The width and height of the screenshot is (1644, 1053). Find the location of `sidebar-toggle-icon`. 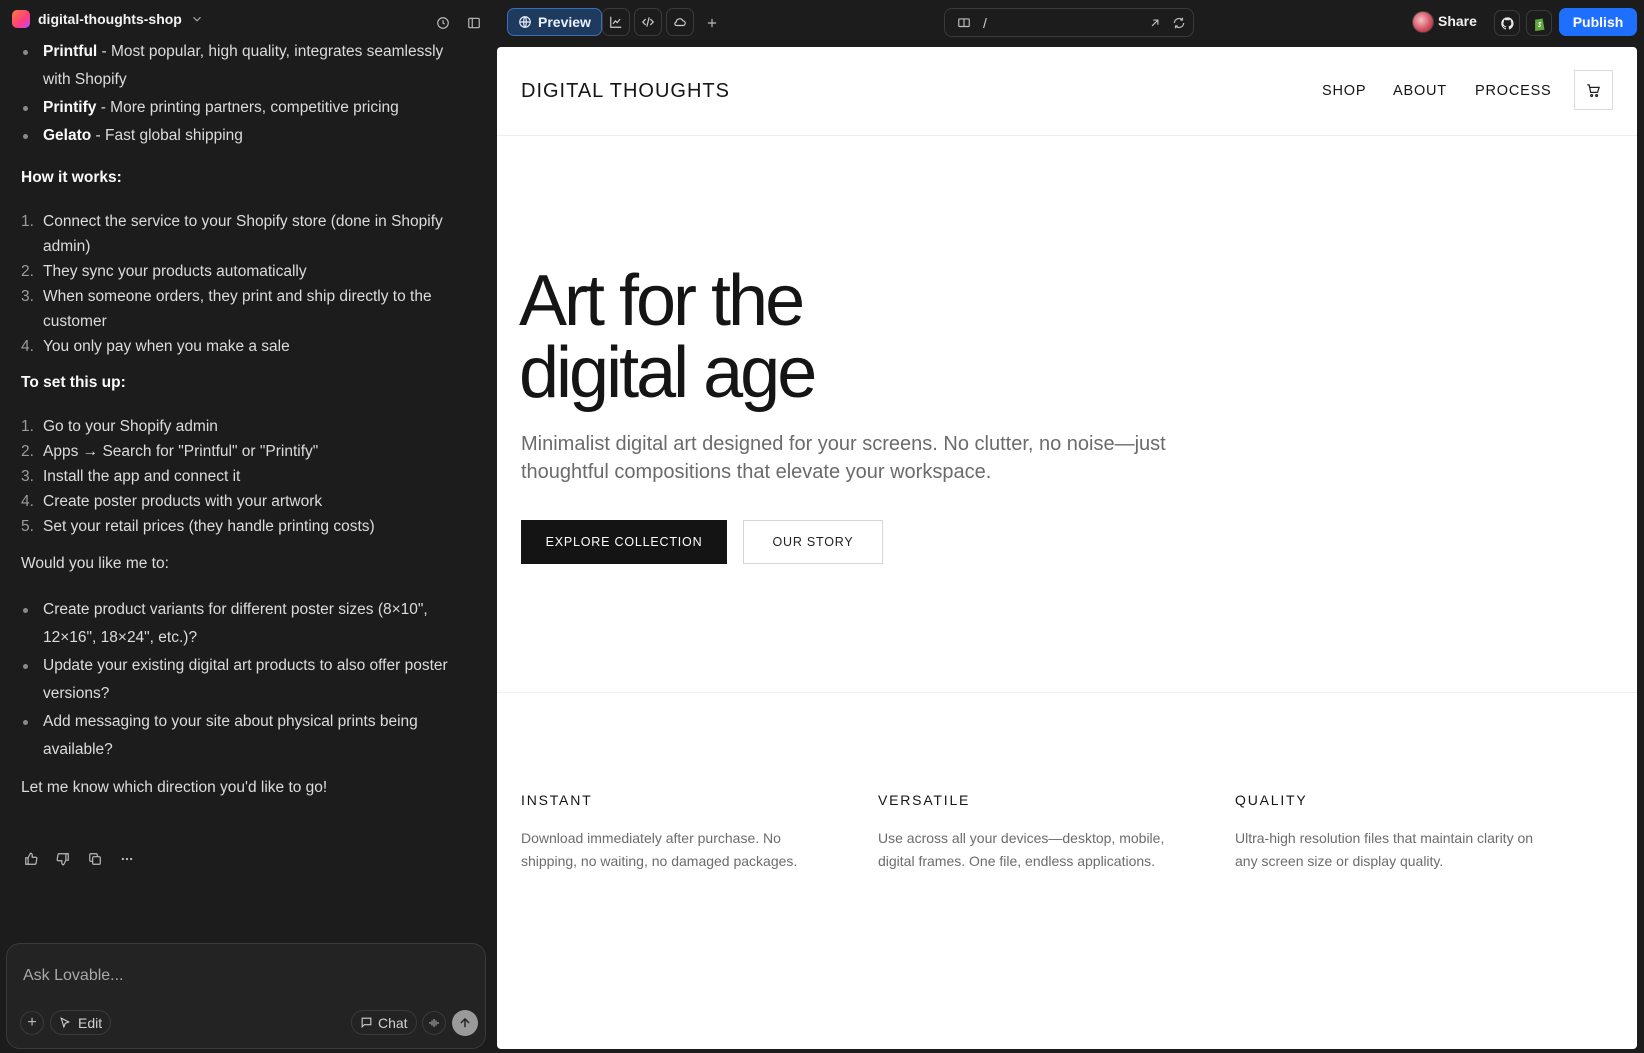

sidebar-toggle-icon is located at coordinates (474, 23).